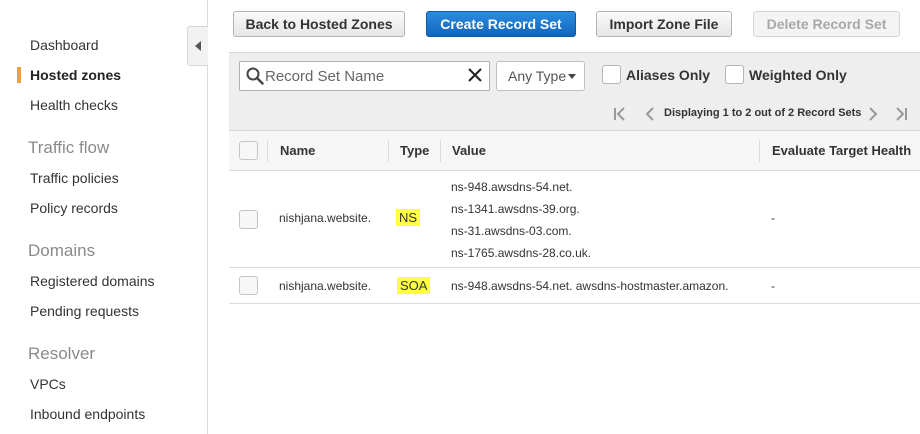 Image resolution: width=920 pixels, height=434 pixels. Describe the element at coordinates (521, 253) in the screenshot. I see `record-value-line: ns-1765.awsdns-28.co.uk.` at that location.